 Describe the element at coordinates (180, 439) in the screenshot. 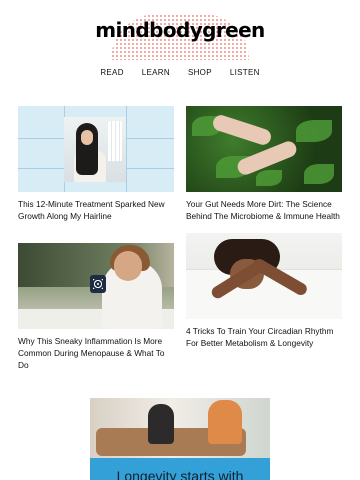

I see `promo-banner: Longevity starts with` at that location.